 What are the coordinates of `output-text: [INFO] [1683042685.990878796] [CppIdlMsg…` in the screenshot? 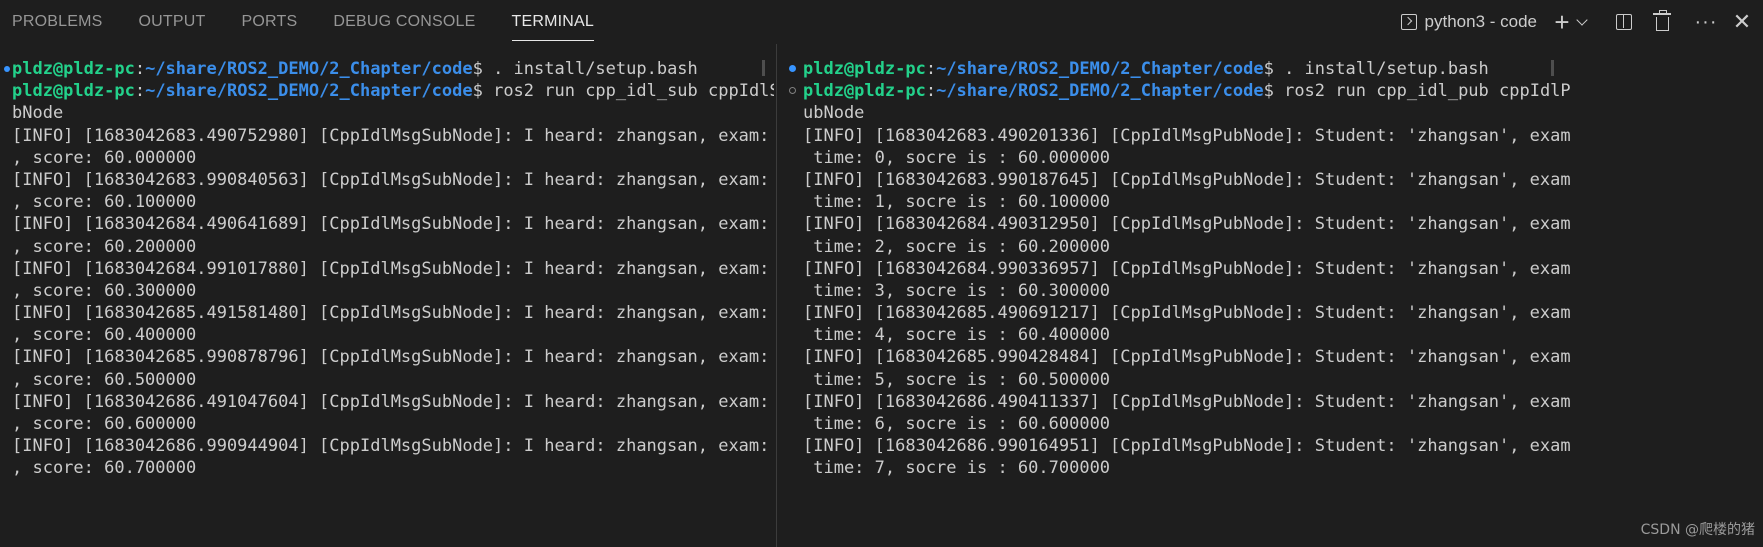 It's located at (393, 357).